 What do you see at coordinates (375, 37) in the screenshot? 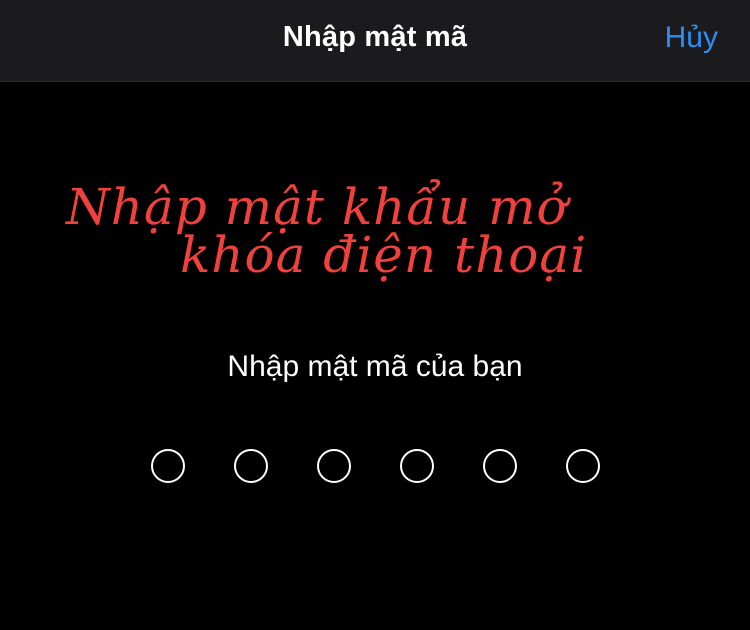
I see `page-title: Nhập mật mã` at bounding box center [375, 37].